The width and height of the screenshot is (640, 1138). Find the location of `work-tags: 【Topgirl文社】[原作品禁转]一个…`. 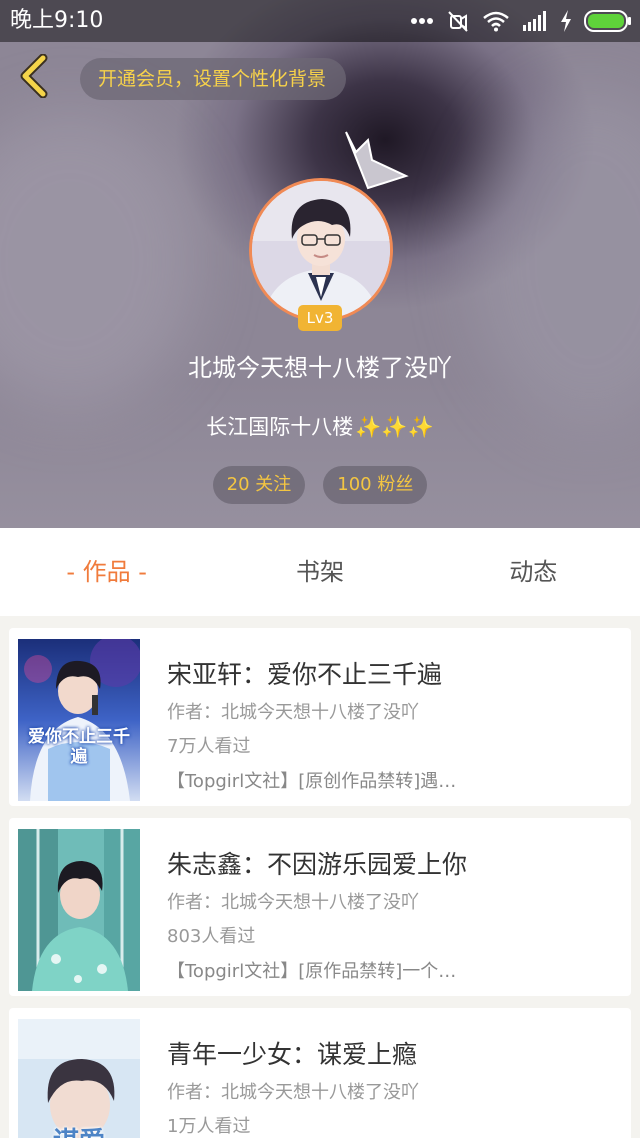

work-tags: 【Topgirl文社】[原作品禁转]一个… is located at coordinates (312, 971).